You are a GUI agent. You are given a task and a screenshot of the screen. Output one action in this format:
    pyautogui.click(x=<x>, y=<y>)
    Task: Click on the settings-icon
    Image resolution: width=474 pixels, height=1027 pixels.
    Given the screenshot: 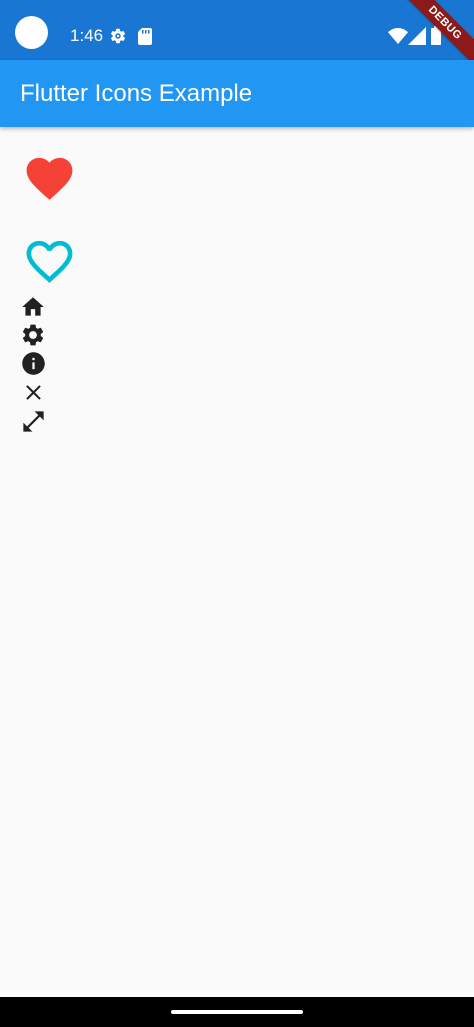 What is the action you would take?
    pyautogui.click(x=33, y=335)
    